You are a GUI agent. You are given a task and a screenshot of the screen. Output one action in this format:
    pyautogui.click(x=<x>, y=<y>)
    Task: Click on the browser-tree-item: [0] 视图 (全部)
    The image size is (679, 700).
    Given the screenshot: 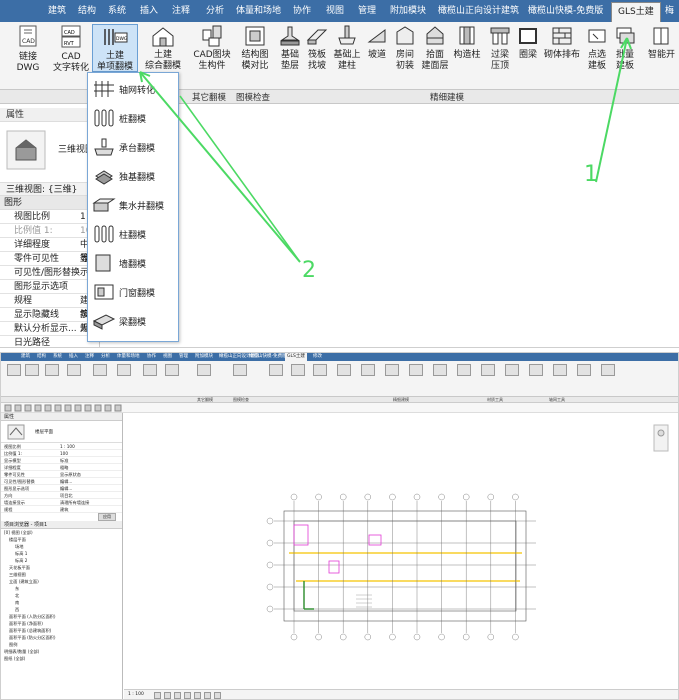 What is the action you would take?
    pyautogui.click(x=61, y=532)
    